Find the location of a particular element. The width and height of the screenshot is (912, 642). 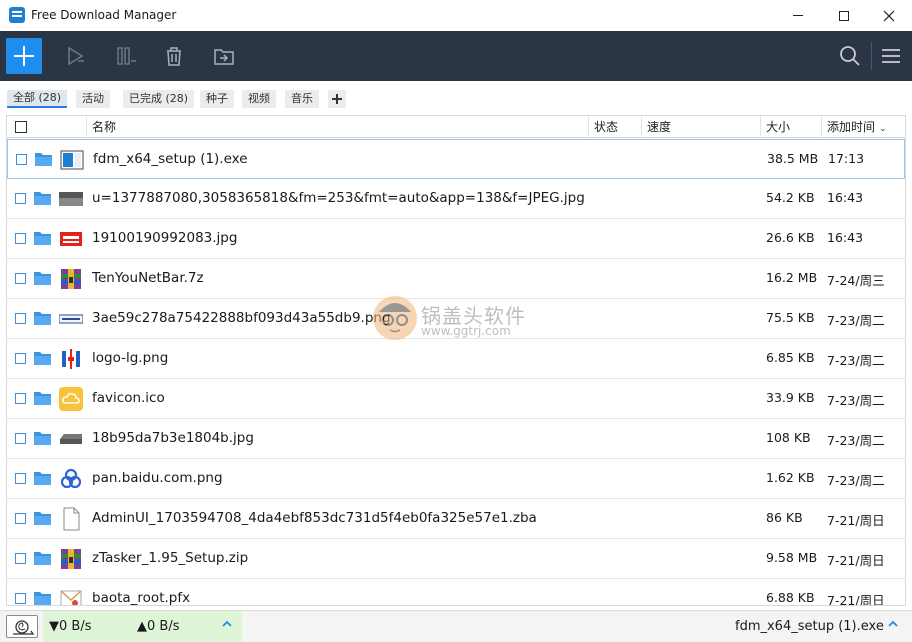

file-added-time: 17:13 is located at coordinates (846, 158).